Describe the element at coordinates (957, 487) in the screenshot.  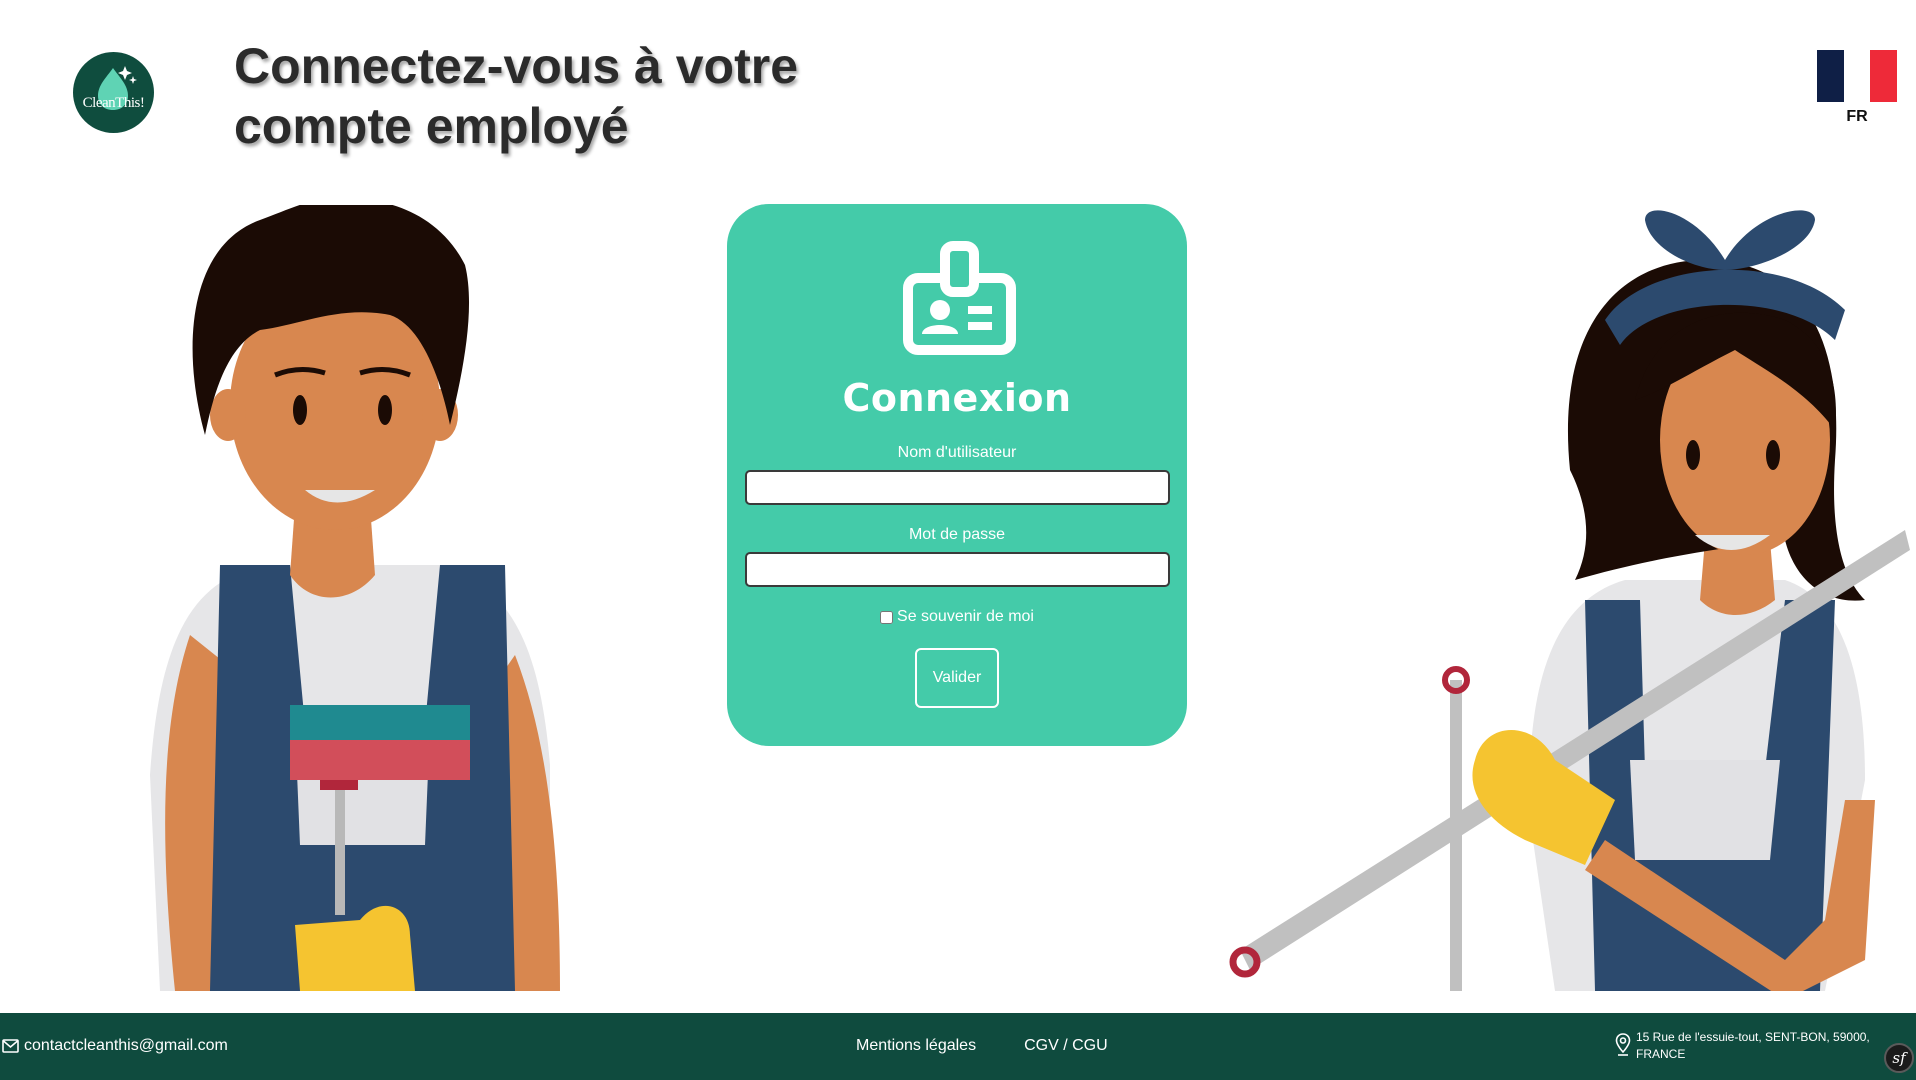
I see `username-input` at that location.